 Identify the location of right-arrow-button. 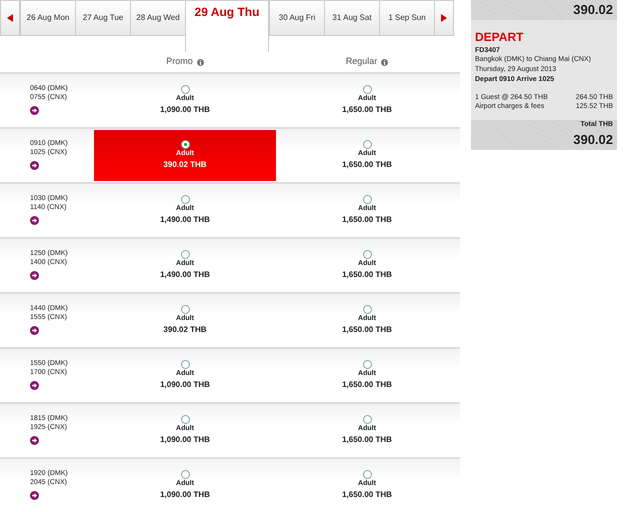
(444, 18).